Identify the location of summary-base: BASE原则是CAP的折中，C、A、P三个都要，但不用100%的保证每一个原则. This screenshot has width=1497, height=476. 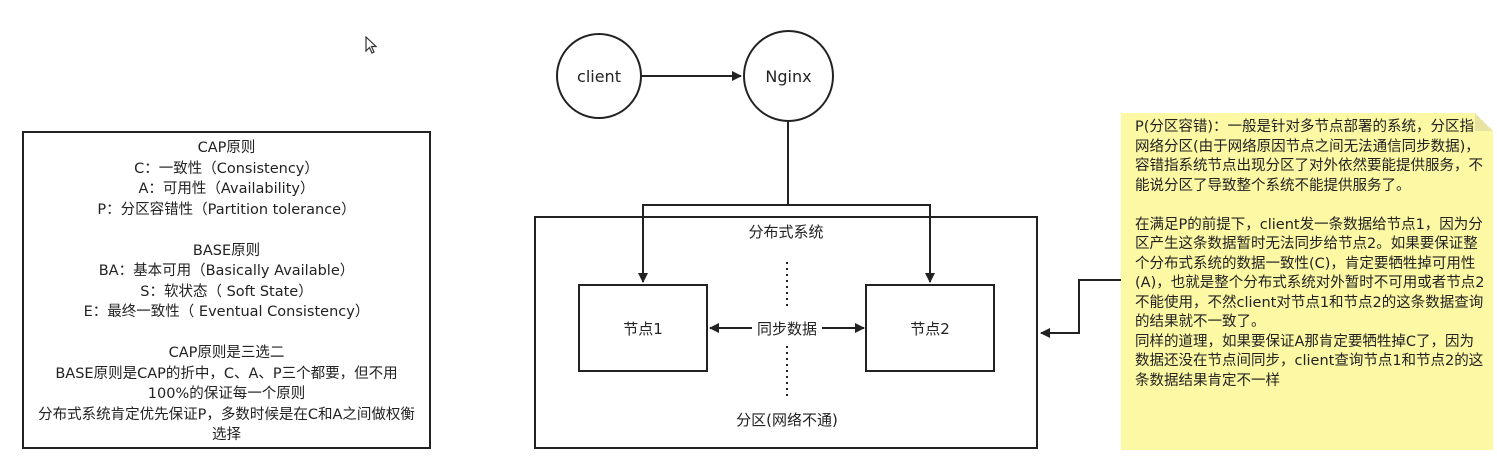
(226, 384).